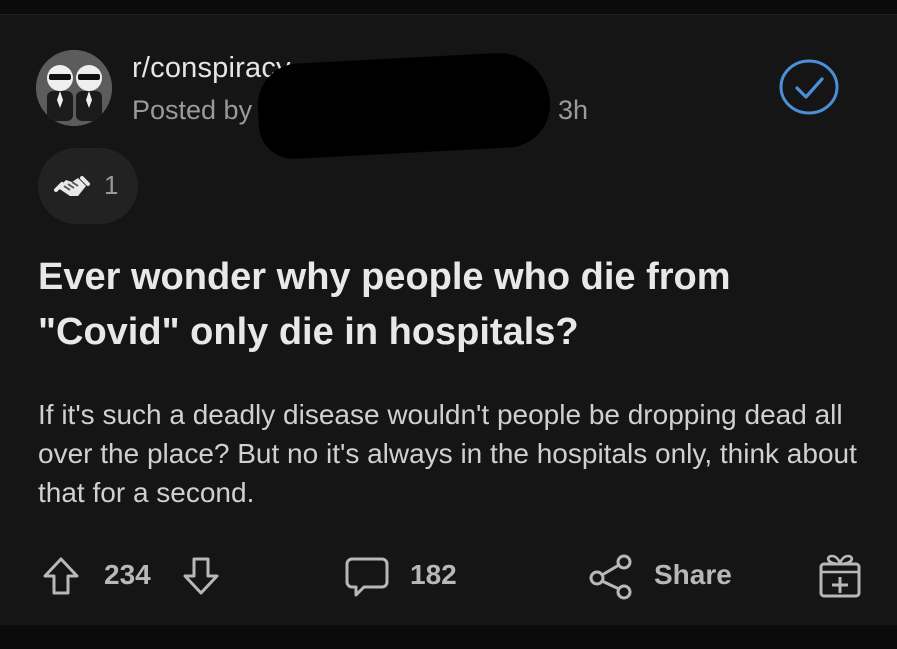 The height and width of the screenshot is (649, 897). I want to click on give-award-button, so click(840, 576).